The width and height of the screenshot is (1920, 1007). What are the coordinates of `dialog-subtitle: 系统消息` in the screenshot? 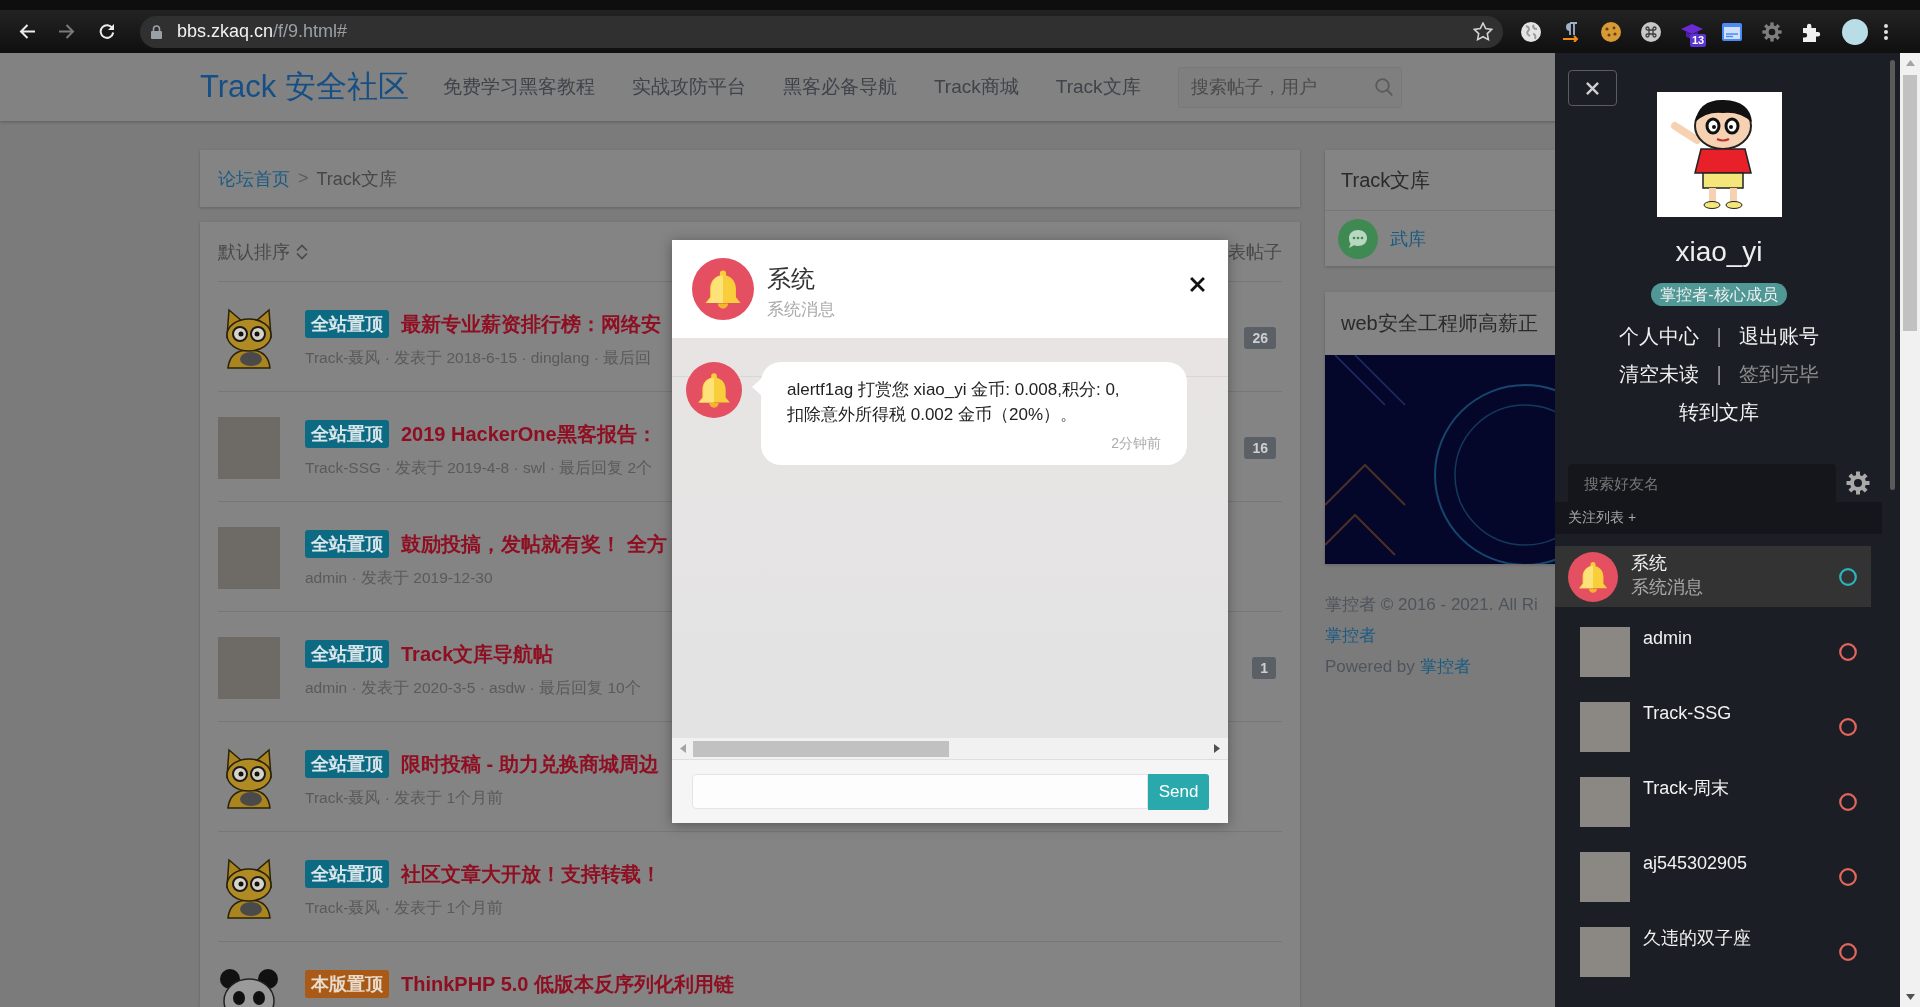 It's located at (801, 310).